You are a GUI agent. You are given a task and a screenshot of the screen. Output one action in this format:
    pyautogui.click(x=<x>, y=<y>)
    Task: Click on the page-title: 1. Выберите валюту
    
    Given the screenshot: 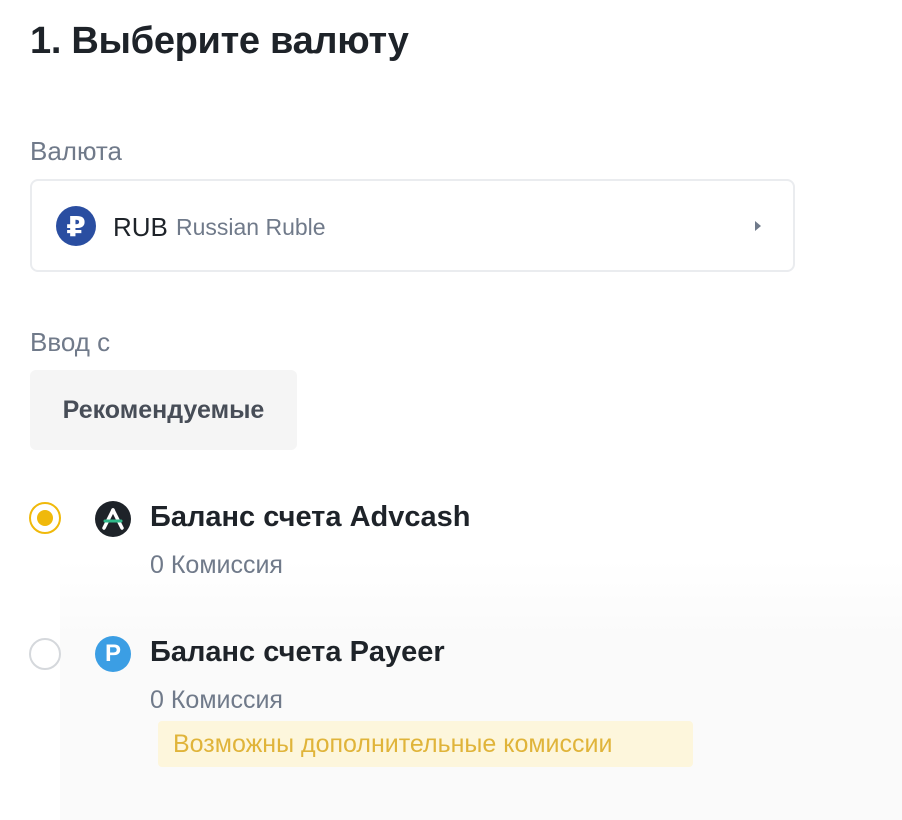 What is the action you would take?
    pyautogui.click(x=219, y=41)
    